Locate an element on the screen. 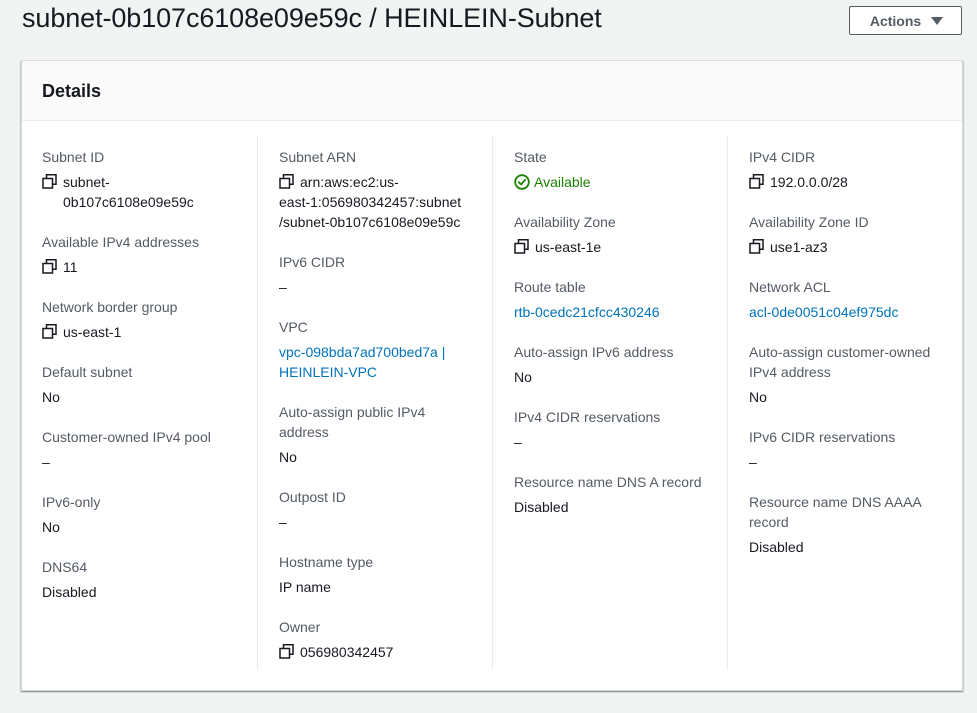  label-line: Auto-assign public IPv4 is located at coordinates (352, 412).